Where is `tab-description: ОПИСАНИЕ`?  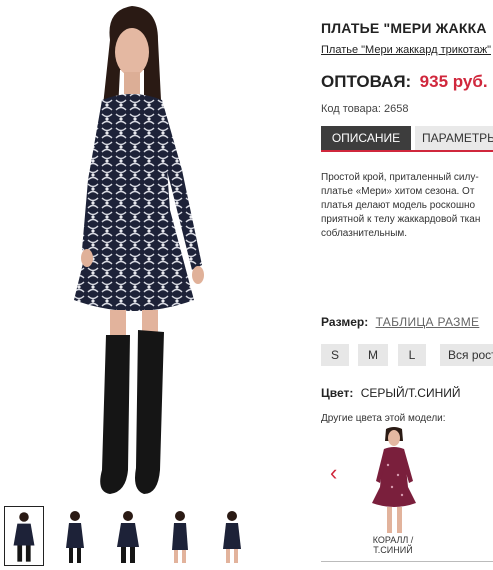
tab-description: ОПИСАНИЕ is located at coordinates (366, 138).